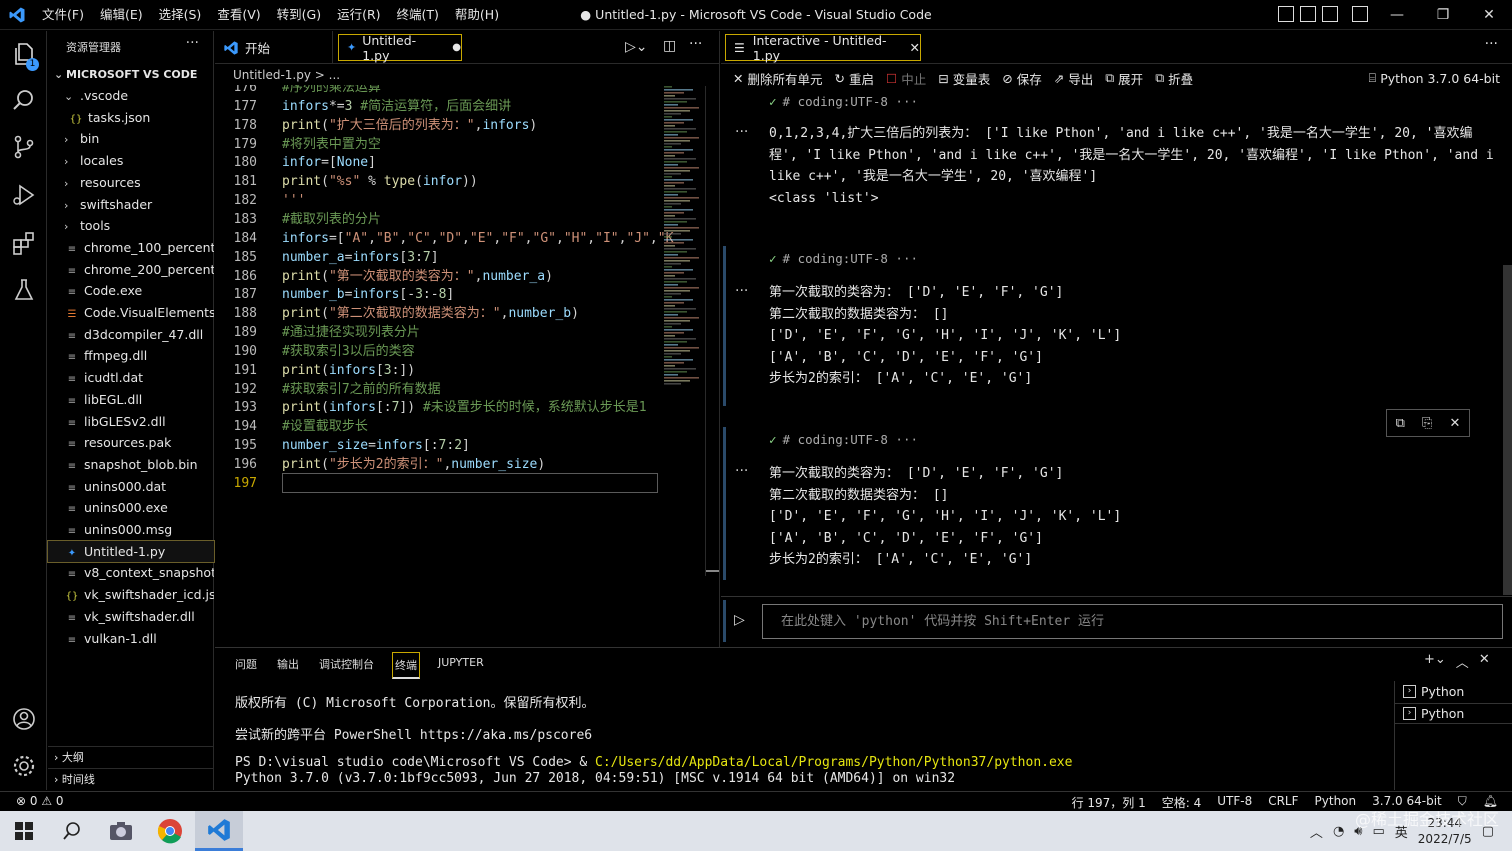 Image resolution: width=1512 pixels, height=851 pixels. I want to click on python-input: 在此处键入 'python' 代码并按 Shift+Enter 运行, so click(1132, 621).